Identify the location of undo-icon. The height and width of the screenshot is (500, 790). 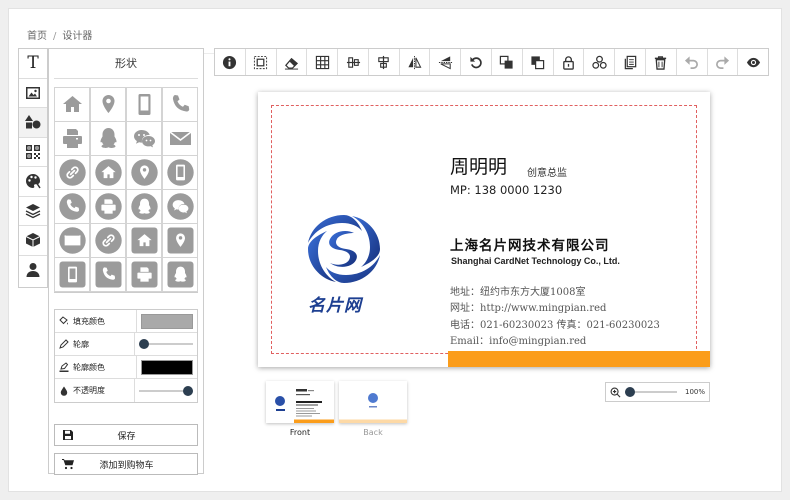
(692, 62).